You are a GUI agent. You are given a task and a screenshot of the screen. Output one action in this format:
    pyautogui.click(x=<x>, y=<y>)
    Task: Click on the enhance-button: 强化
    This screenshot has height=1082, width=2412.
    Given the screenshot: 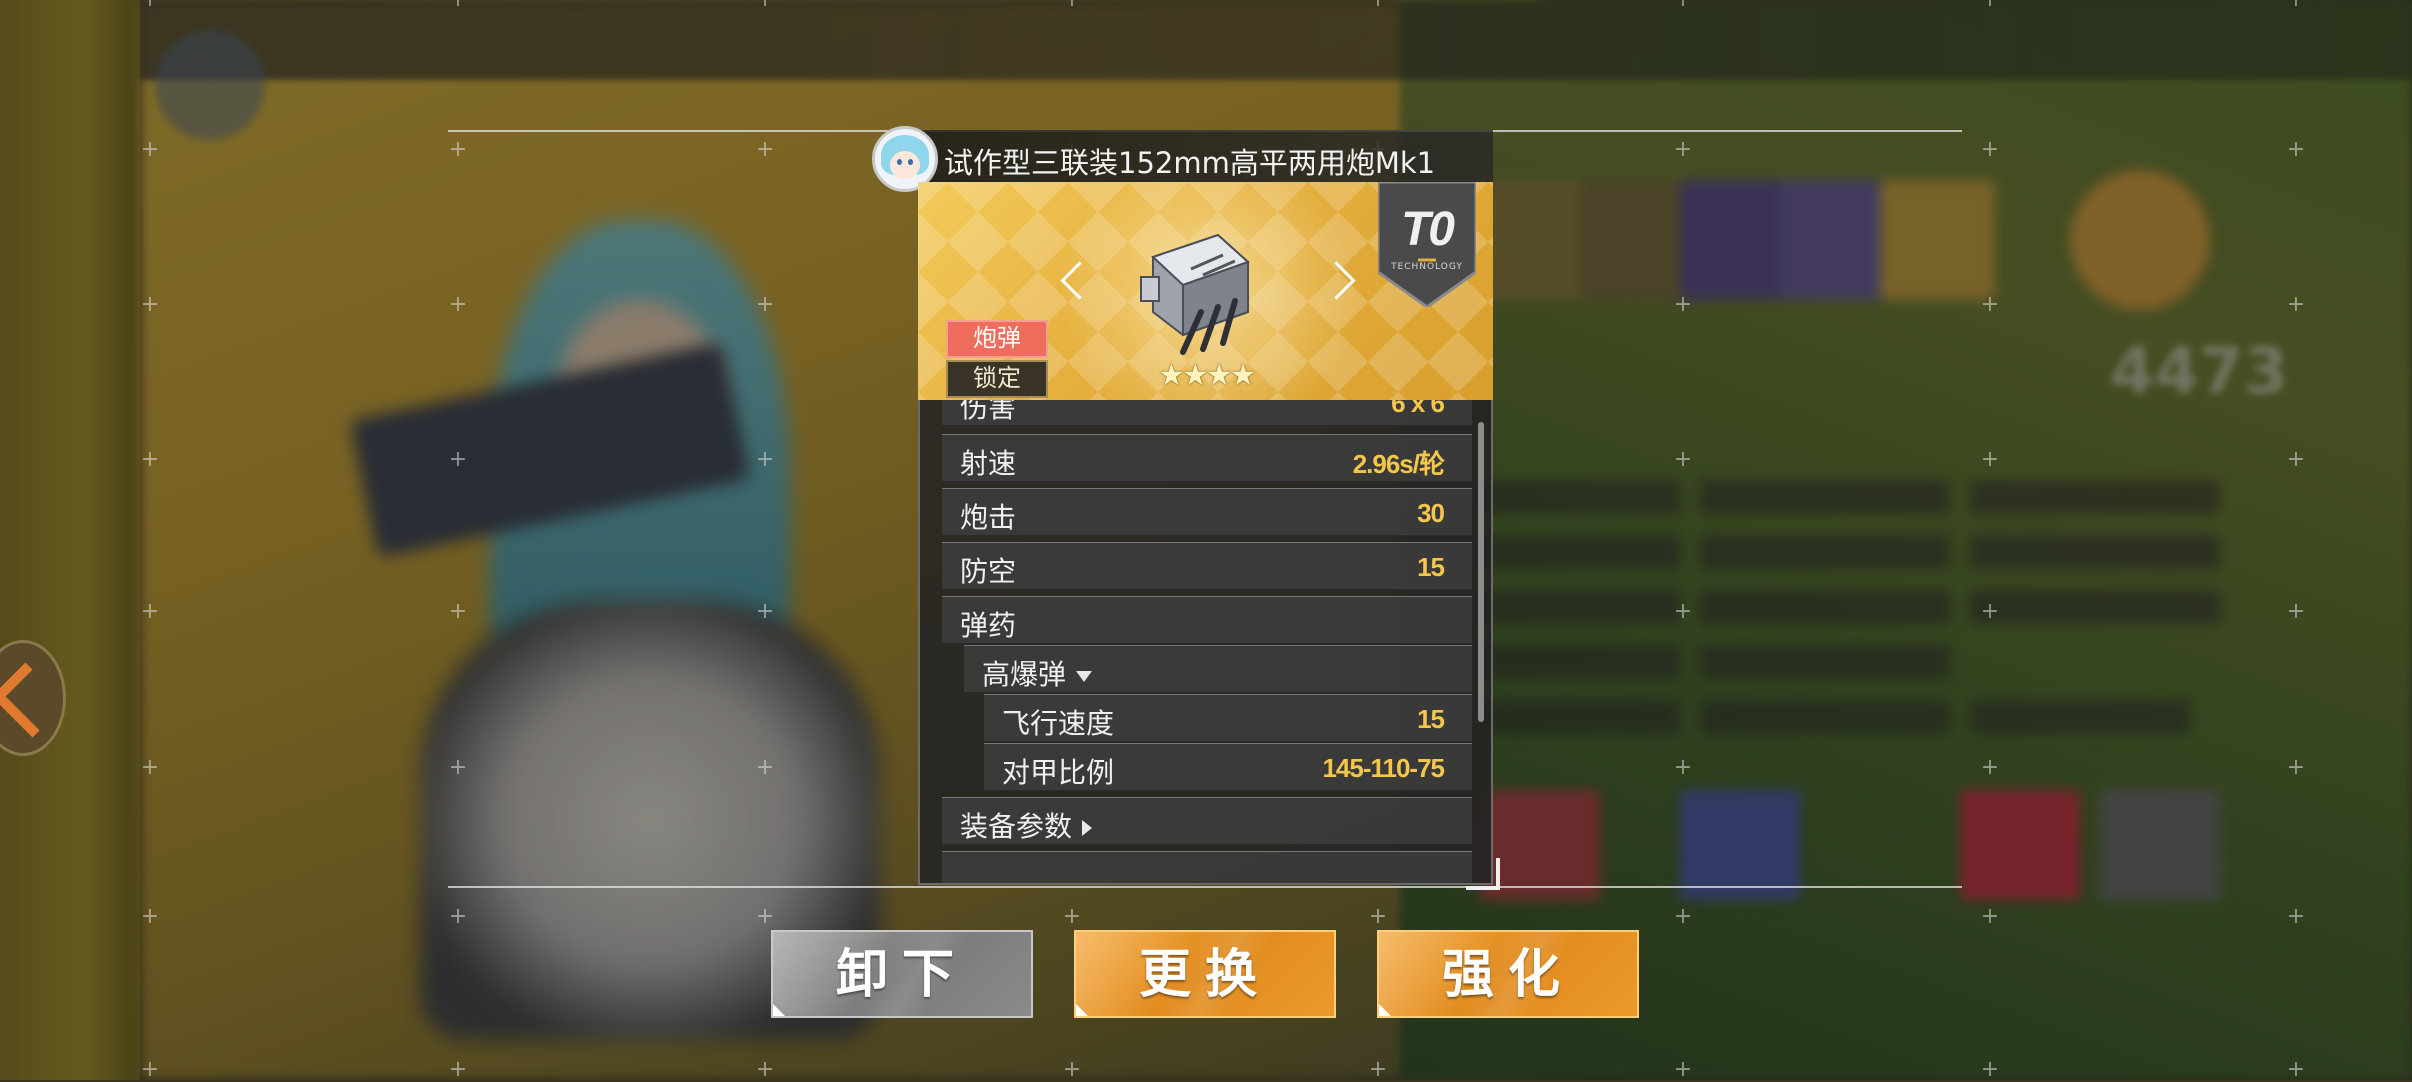 What is the action you would take?
    pyautogui.click(x=1508, y=974)
    